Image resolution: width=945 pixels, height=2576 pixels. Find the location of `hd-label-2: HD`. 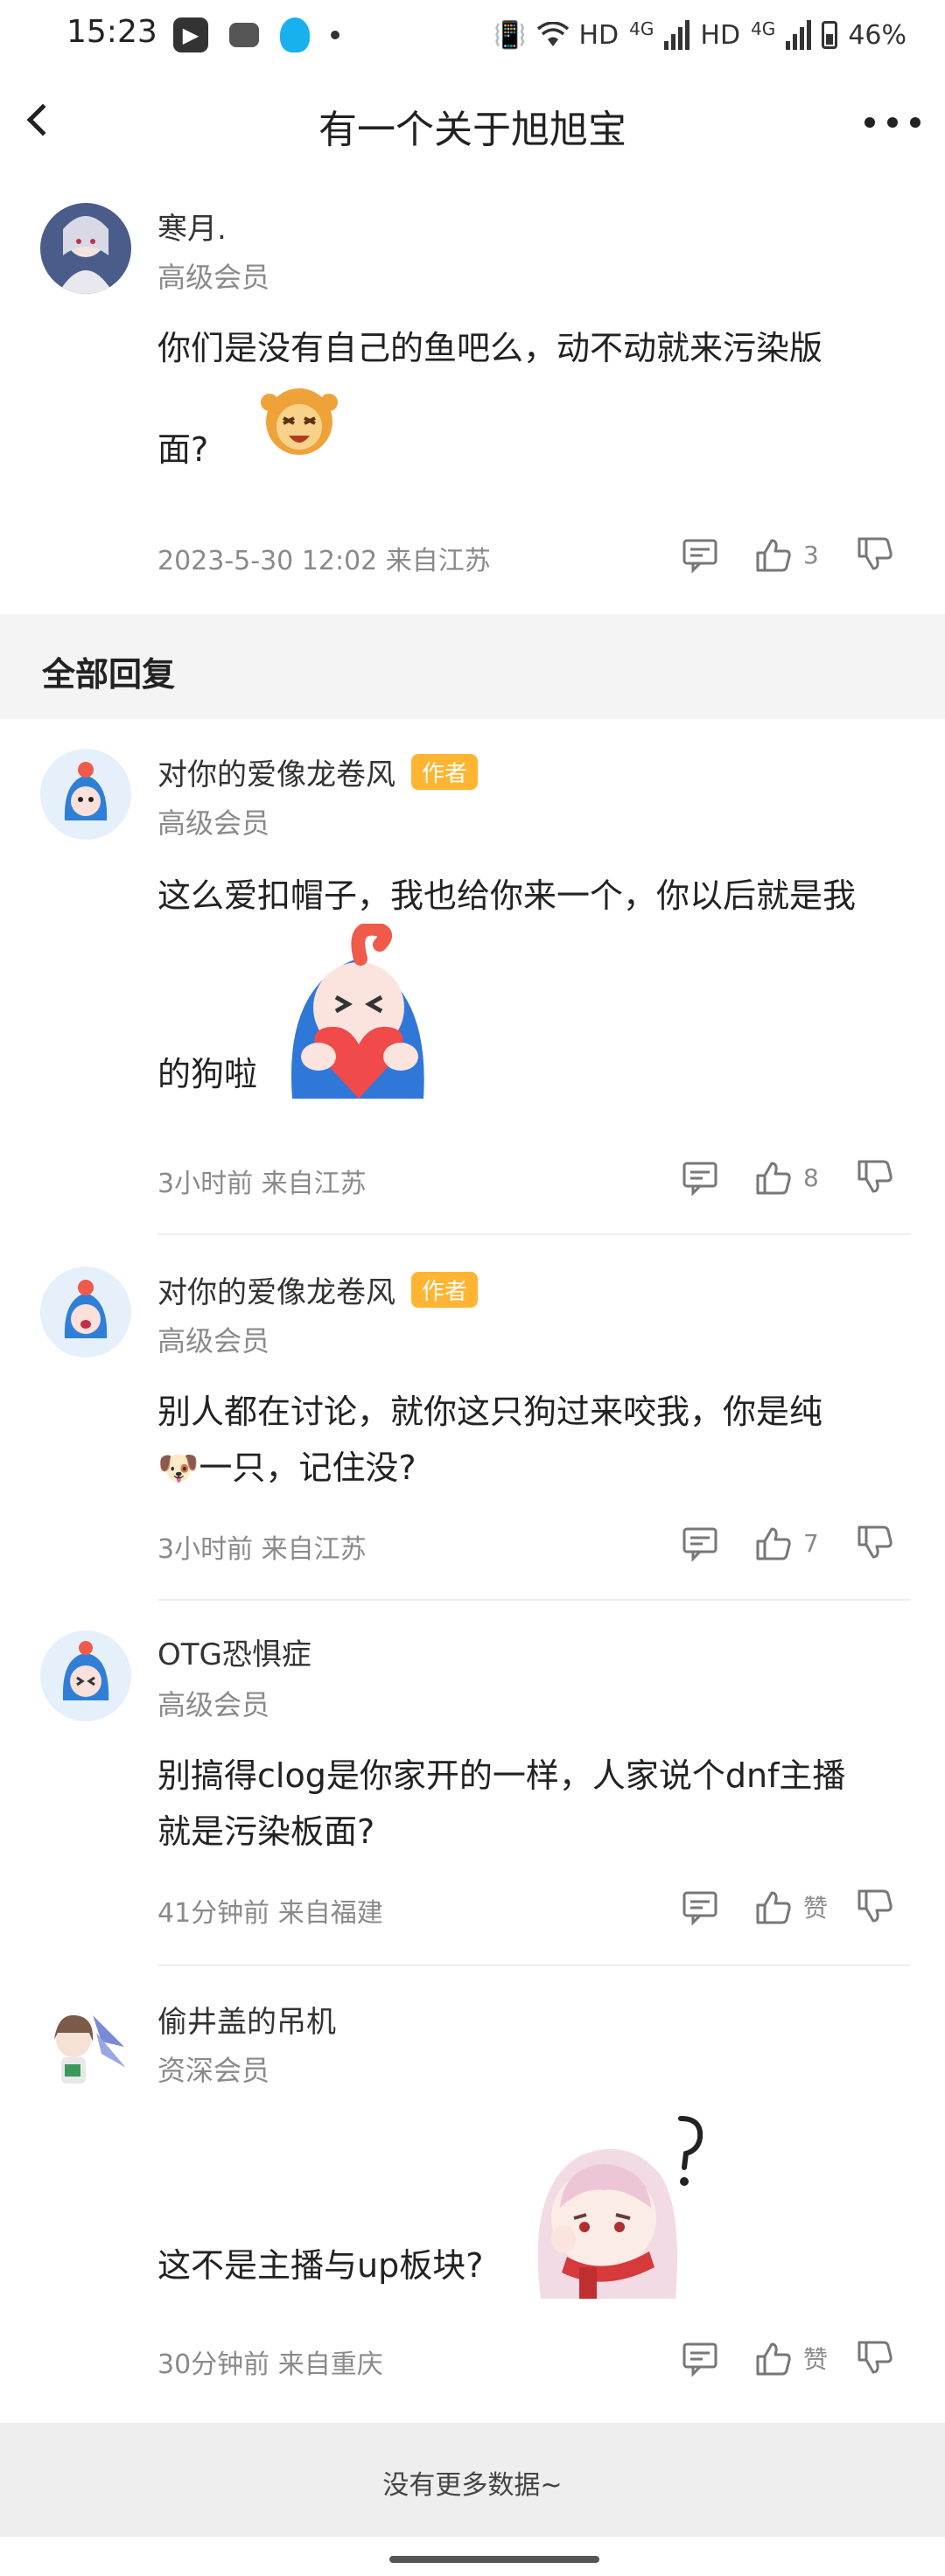

hd-label-2: HD is located at coordinates (720, 35).